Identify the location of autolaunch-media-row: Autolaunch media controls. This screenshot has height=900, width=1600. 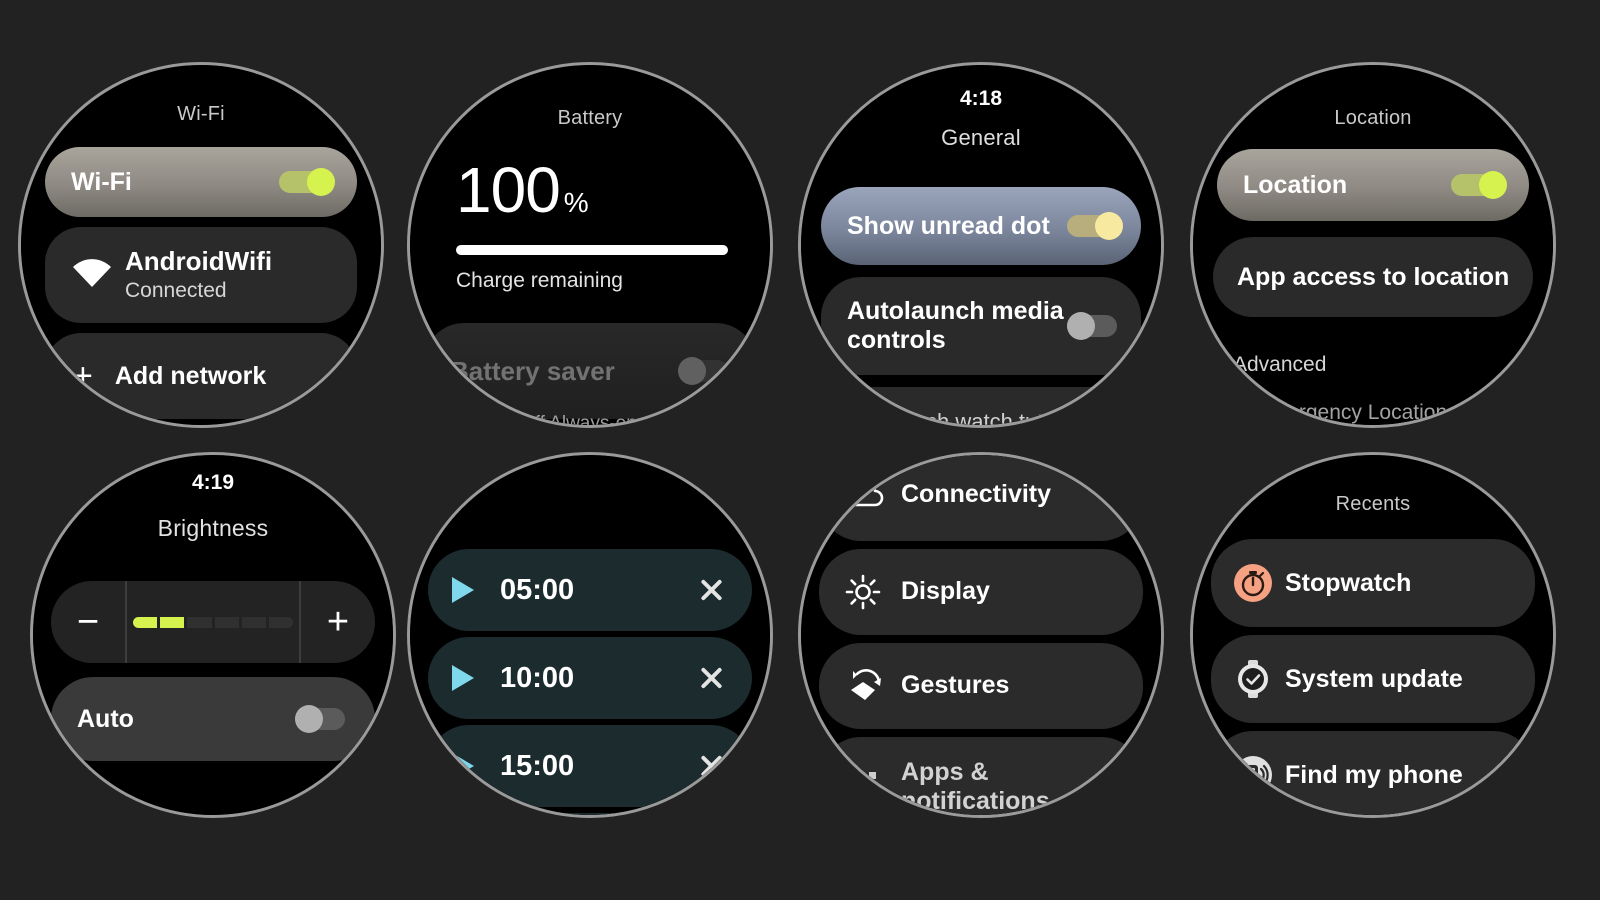
(981, 326).